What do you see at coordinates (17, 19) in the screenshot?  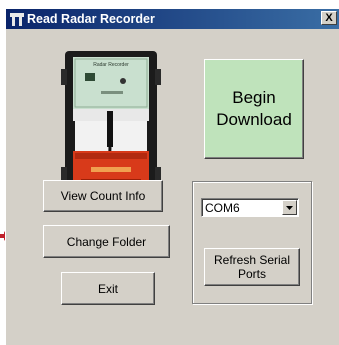 I see `app-icon` at bounding box center [17, 19].